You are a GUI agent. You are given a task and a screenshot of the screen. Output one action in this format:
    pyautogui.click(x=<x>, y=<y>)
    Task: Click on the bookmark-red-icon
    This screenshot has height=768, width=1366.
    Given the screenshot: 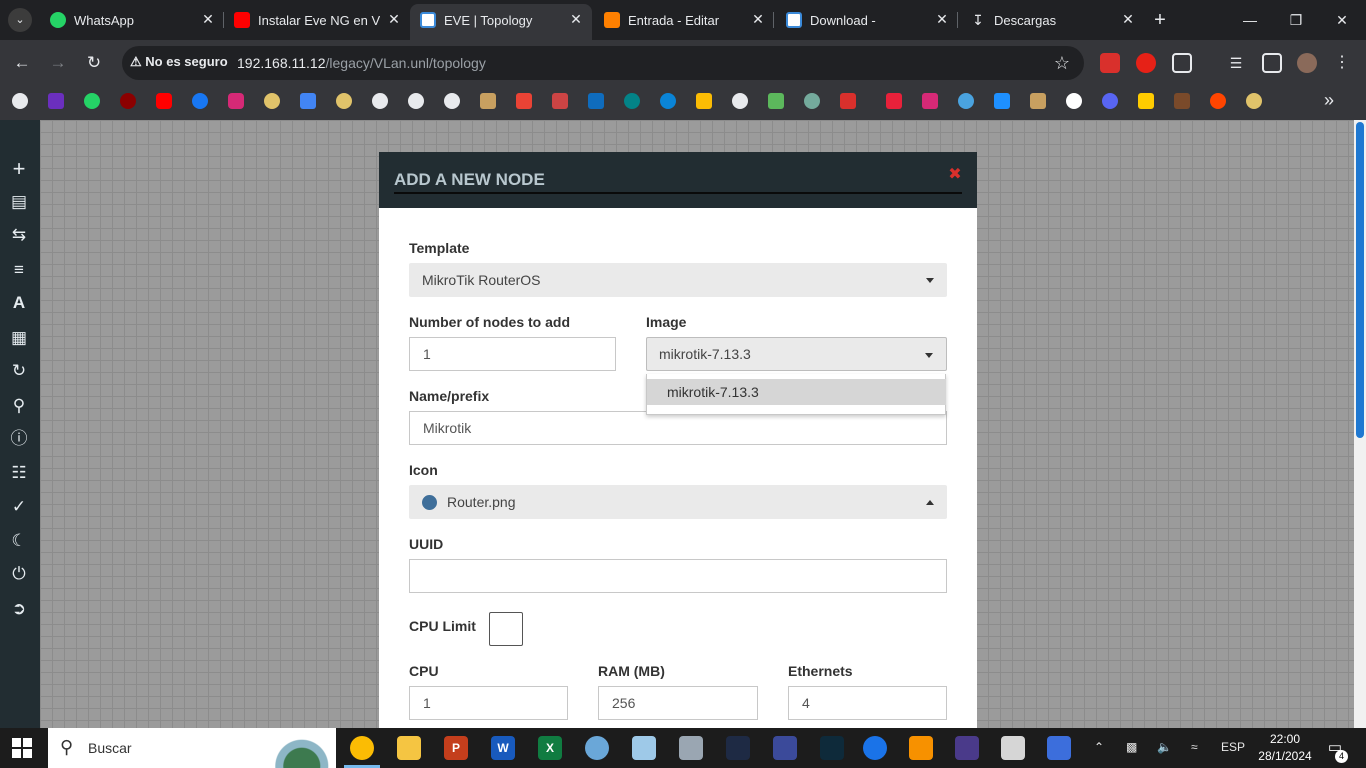 What is the action you would take?
    pyautogui.click(x=128, y=101)
    